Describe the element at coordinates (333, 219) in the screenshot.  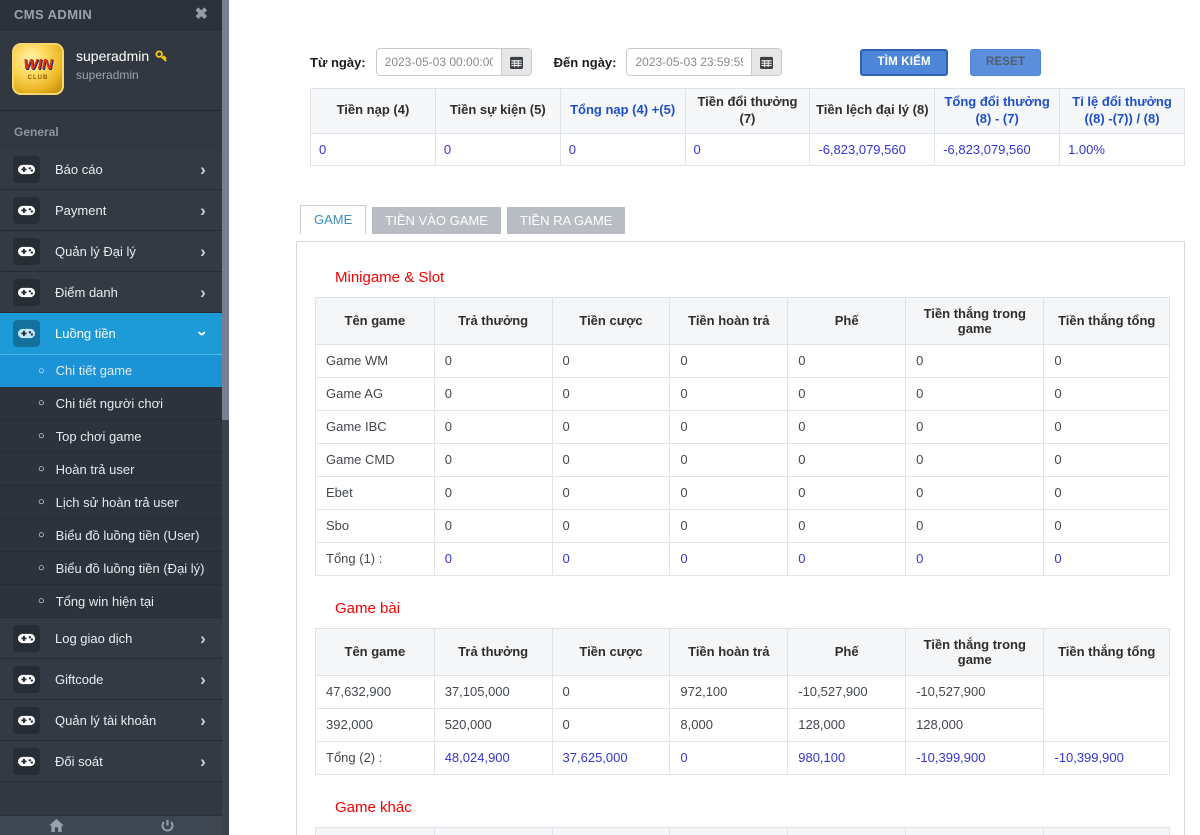
I see `tab-game: GAME` at that location.